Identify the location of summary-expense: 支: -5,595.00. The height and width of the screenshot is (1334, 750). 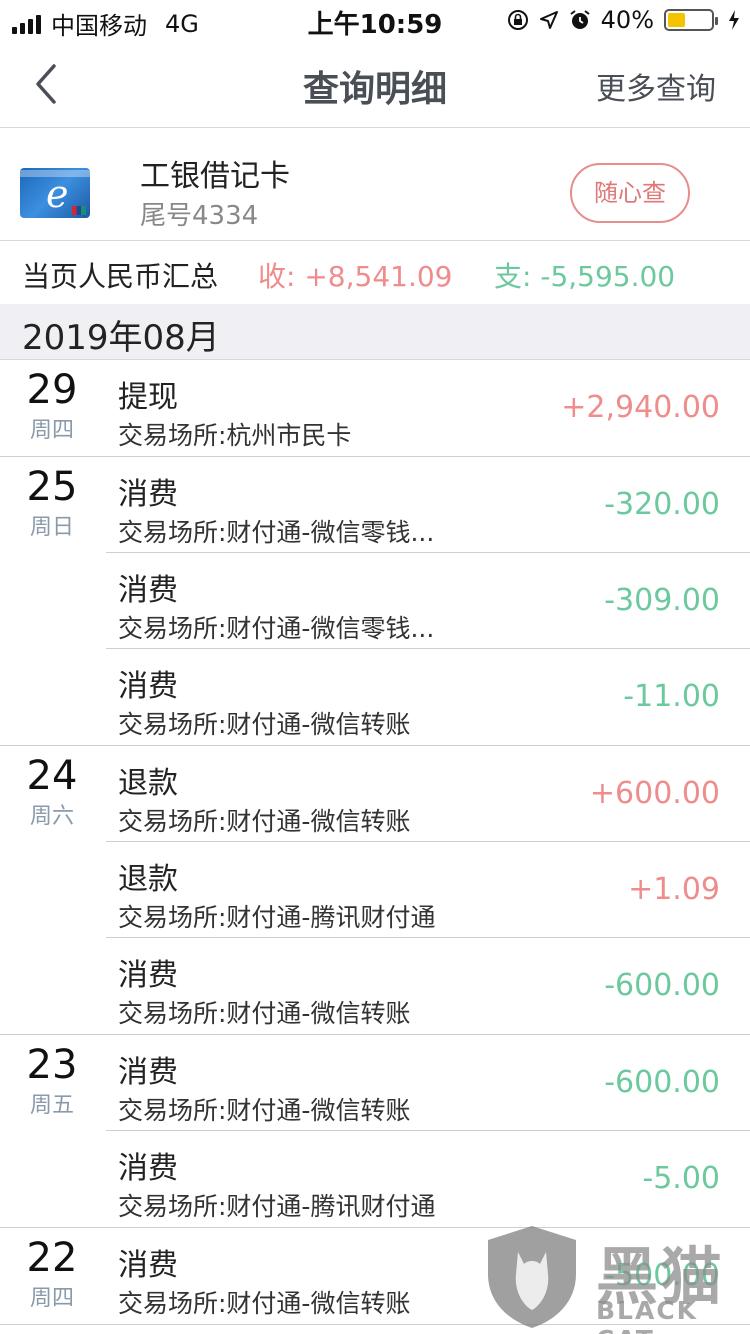
(585, 276).